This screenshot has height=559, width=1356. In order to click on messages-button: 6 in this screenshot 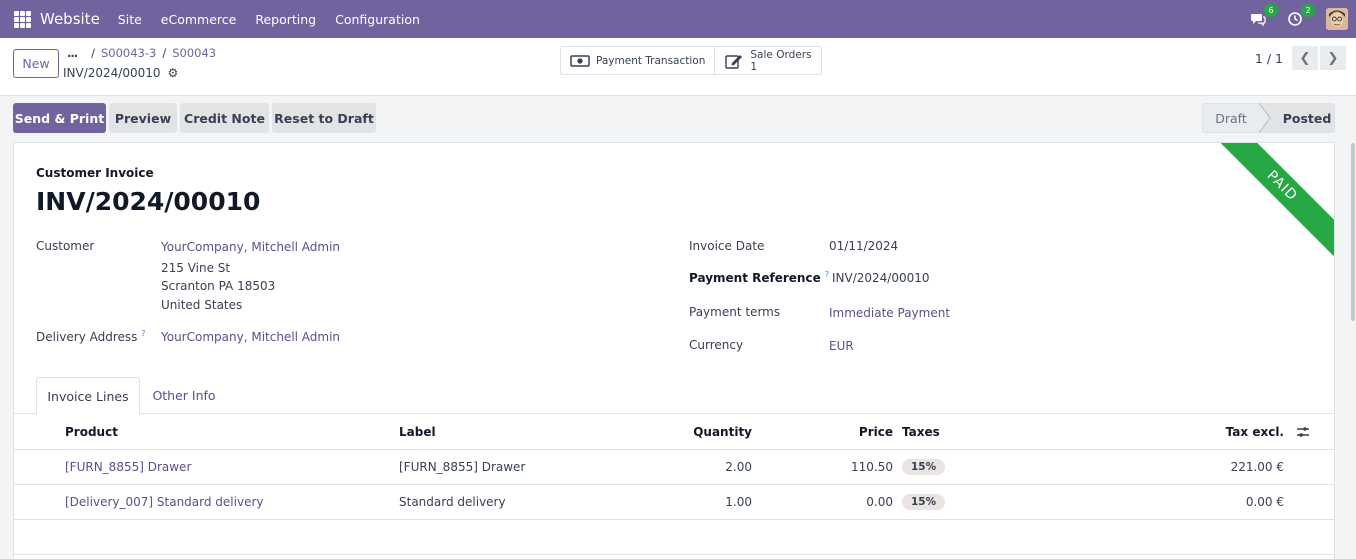, I will do `click(1263, 16)`.